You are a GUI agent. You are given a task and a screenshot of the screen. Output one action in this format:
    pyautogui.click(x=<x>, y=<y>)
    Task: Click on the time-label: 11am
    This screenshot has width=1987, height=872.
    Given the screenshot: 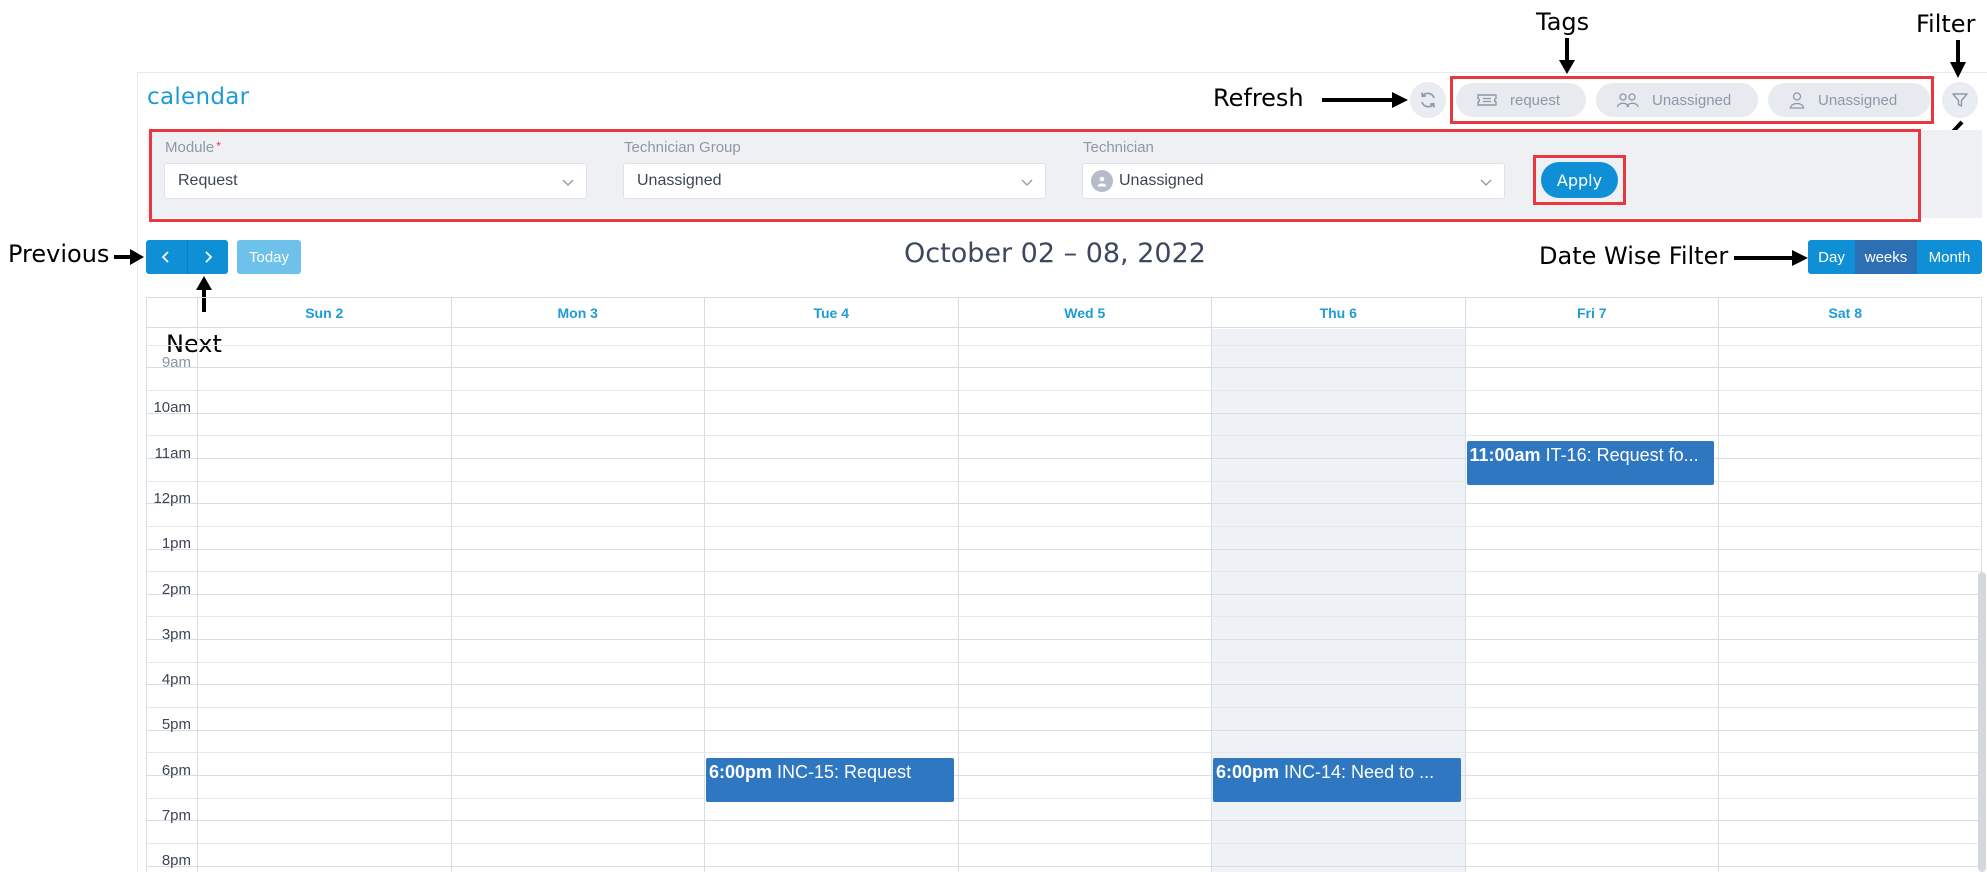 What is the action you would take?
    pyautogui.click(x=172, y=453)
    